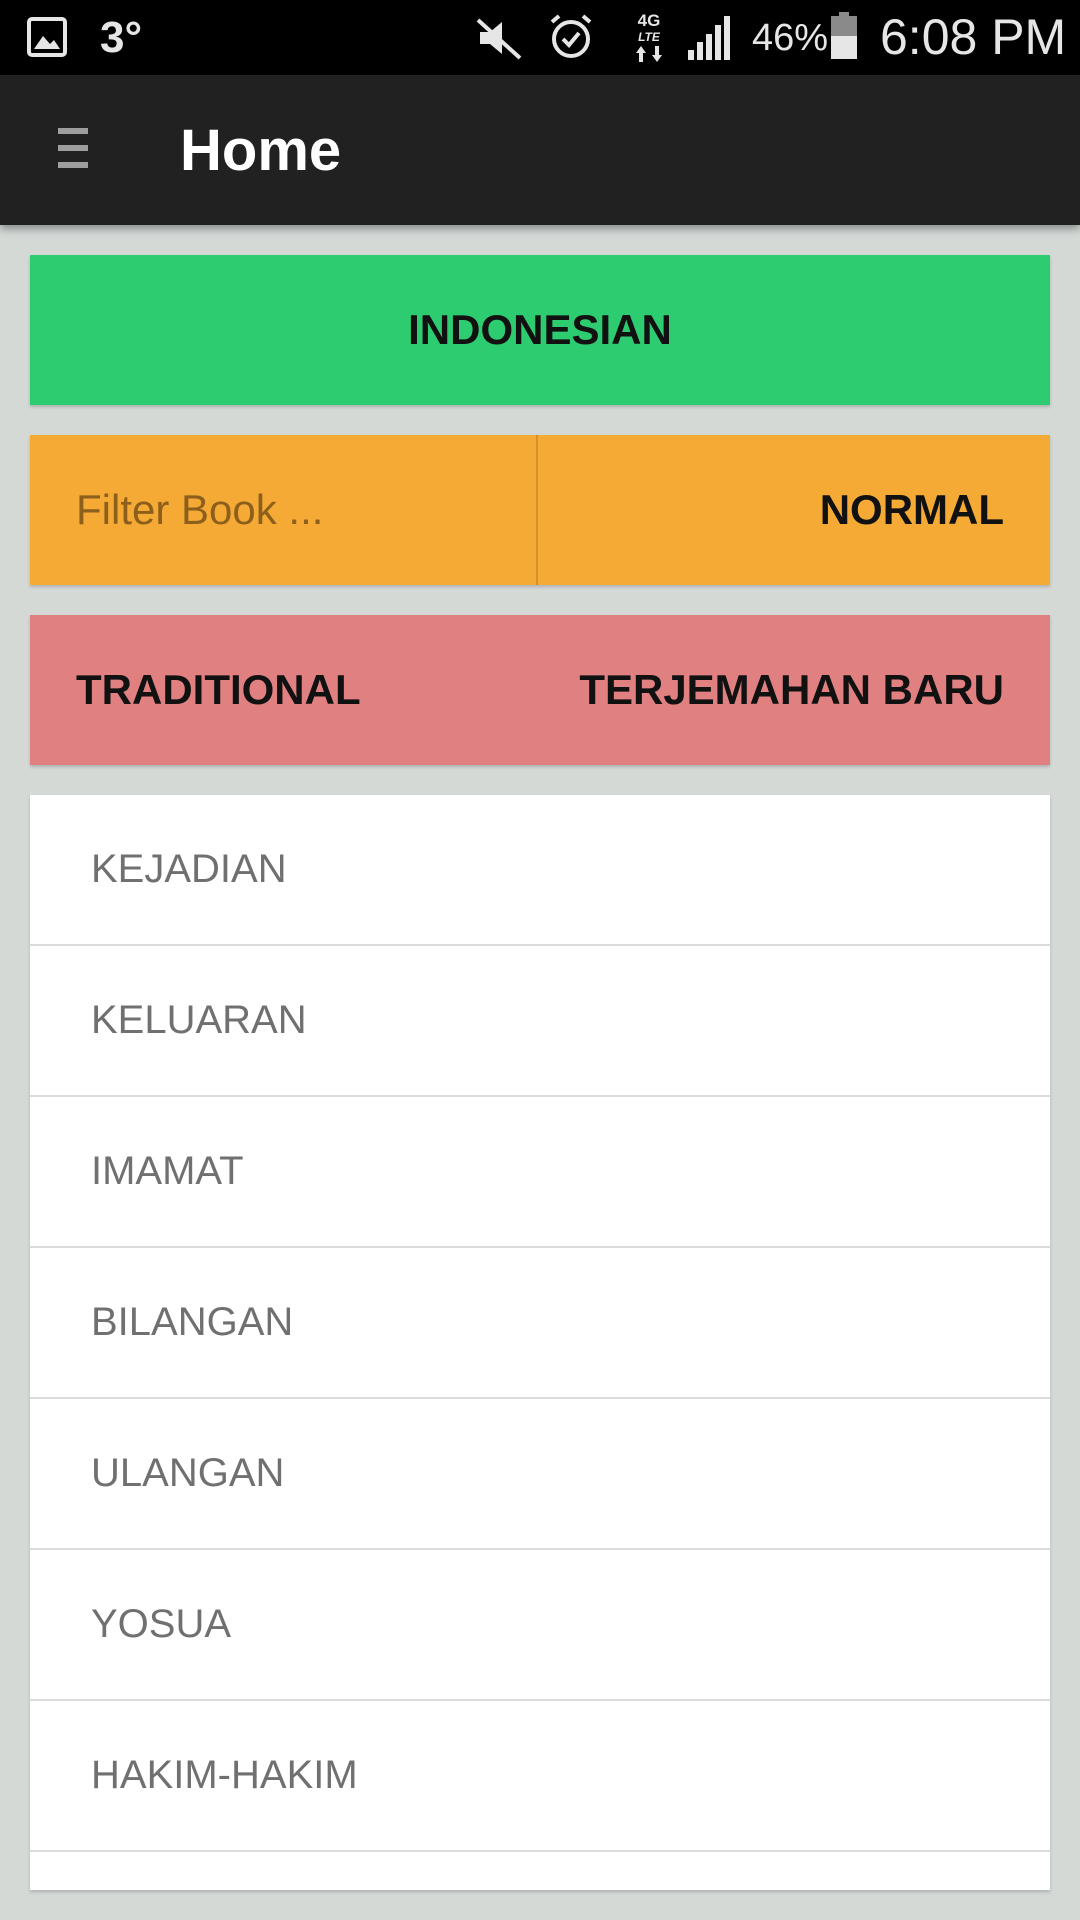 The image size is (1080, 1920). What do you see at coordinates (540, 1474) in the screenshot?
I see `list-item: ULANGAN` at bounding box center [540, 1474].